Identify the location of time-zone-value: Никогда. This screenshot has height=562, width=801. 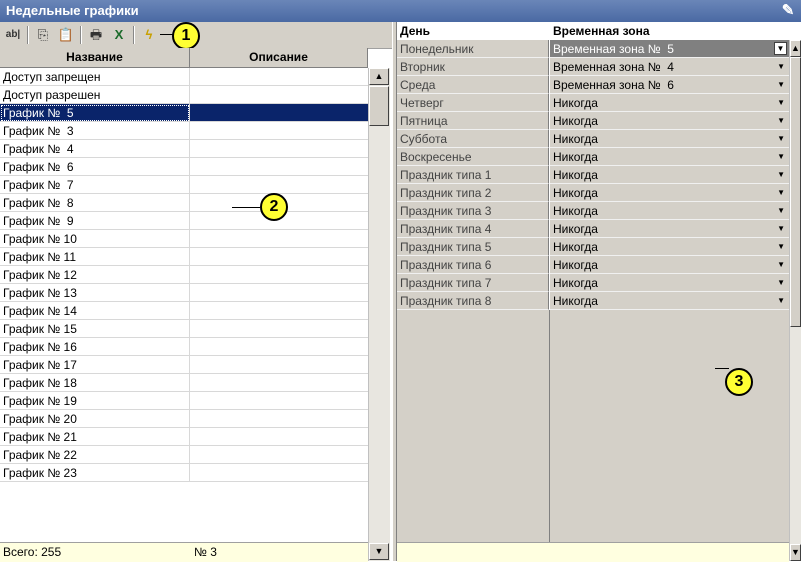
(575, 121).